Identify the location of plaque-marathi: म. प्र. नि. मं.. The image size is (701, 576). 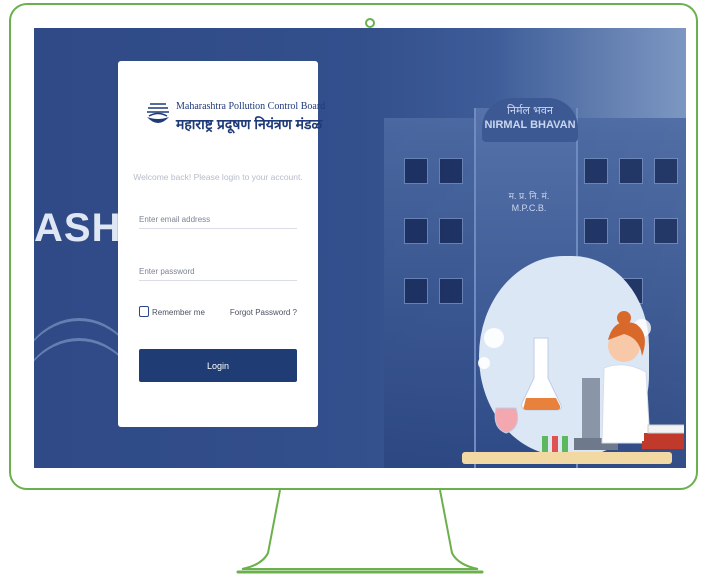
(529, 196).